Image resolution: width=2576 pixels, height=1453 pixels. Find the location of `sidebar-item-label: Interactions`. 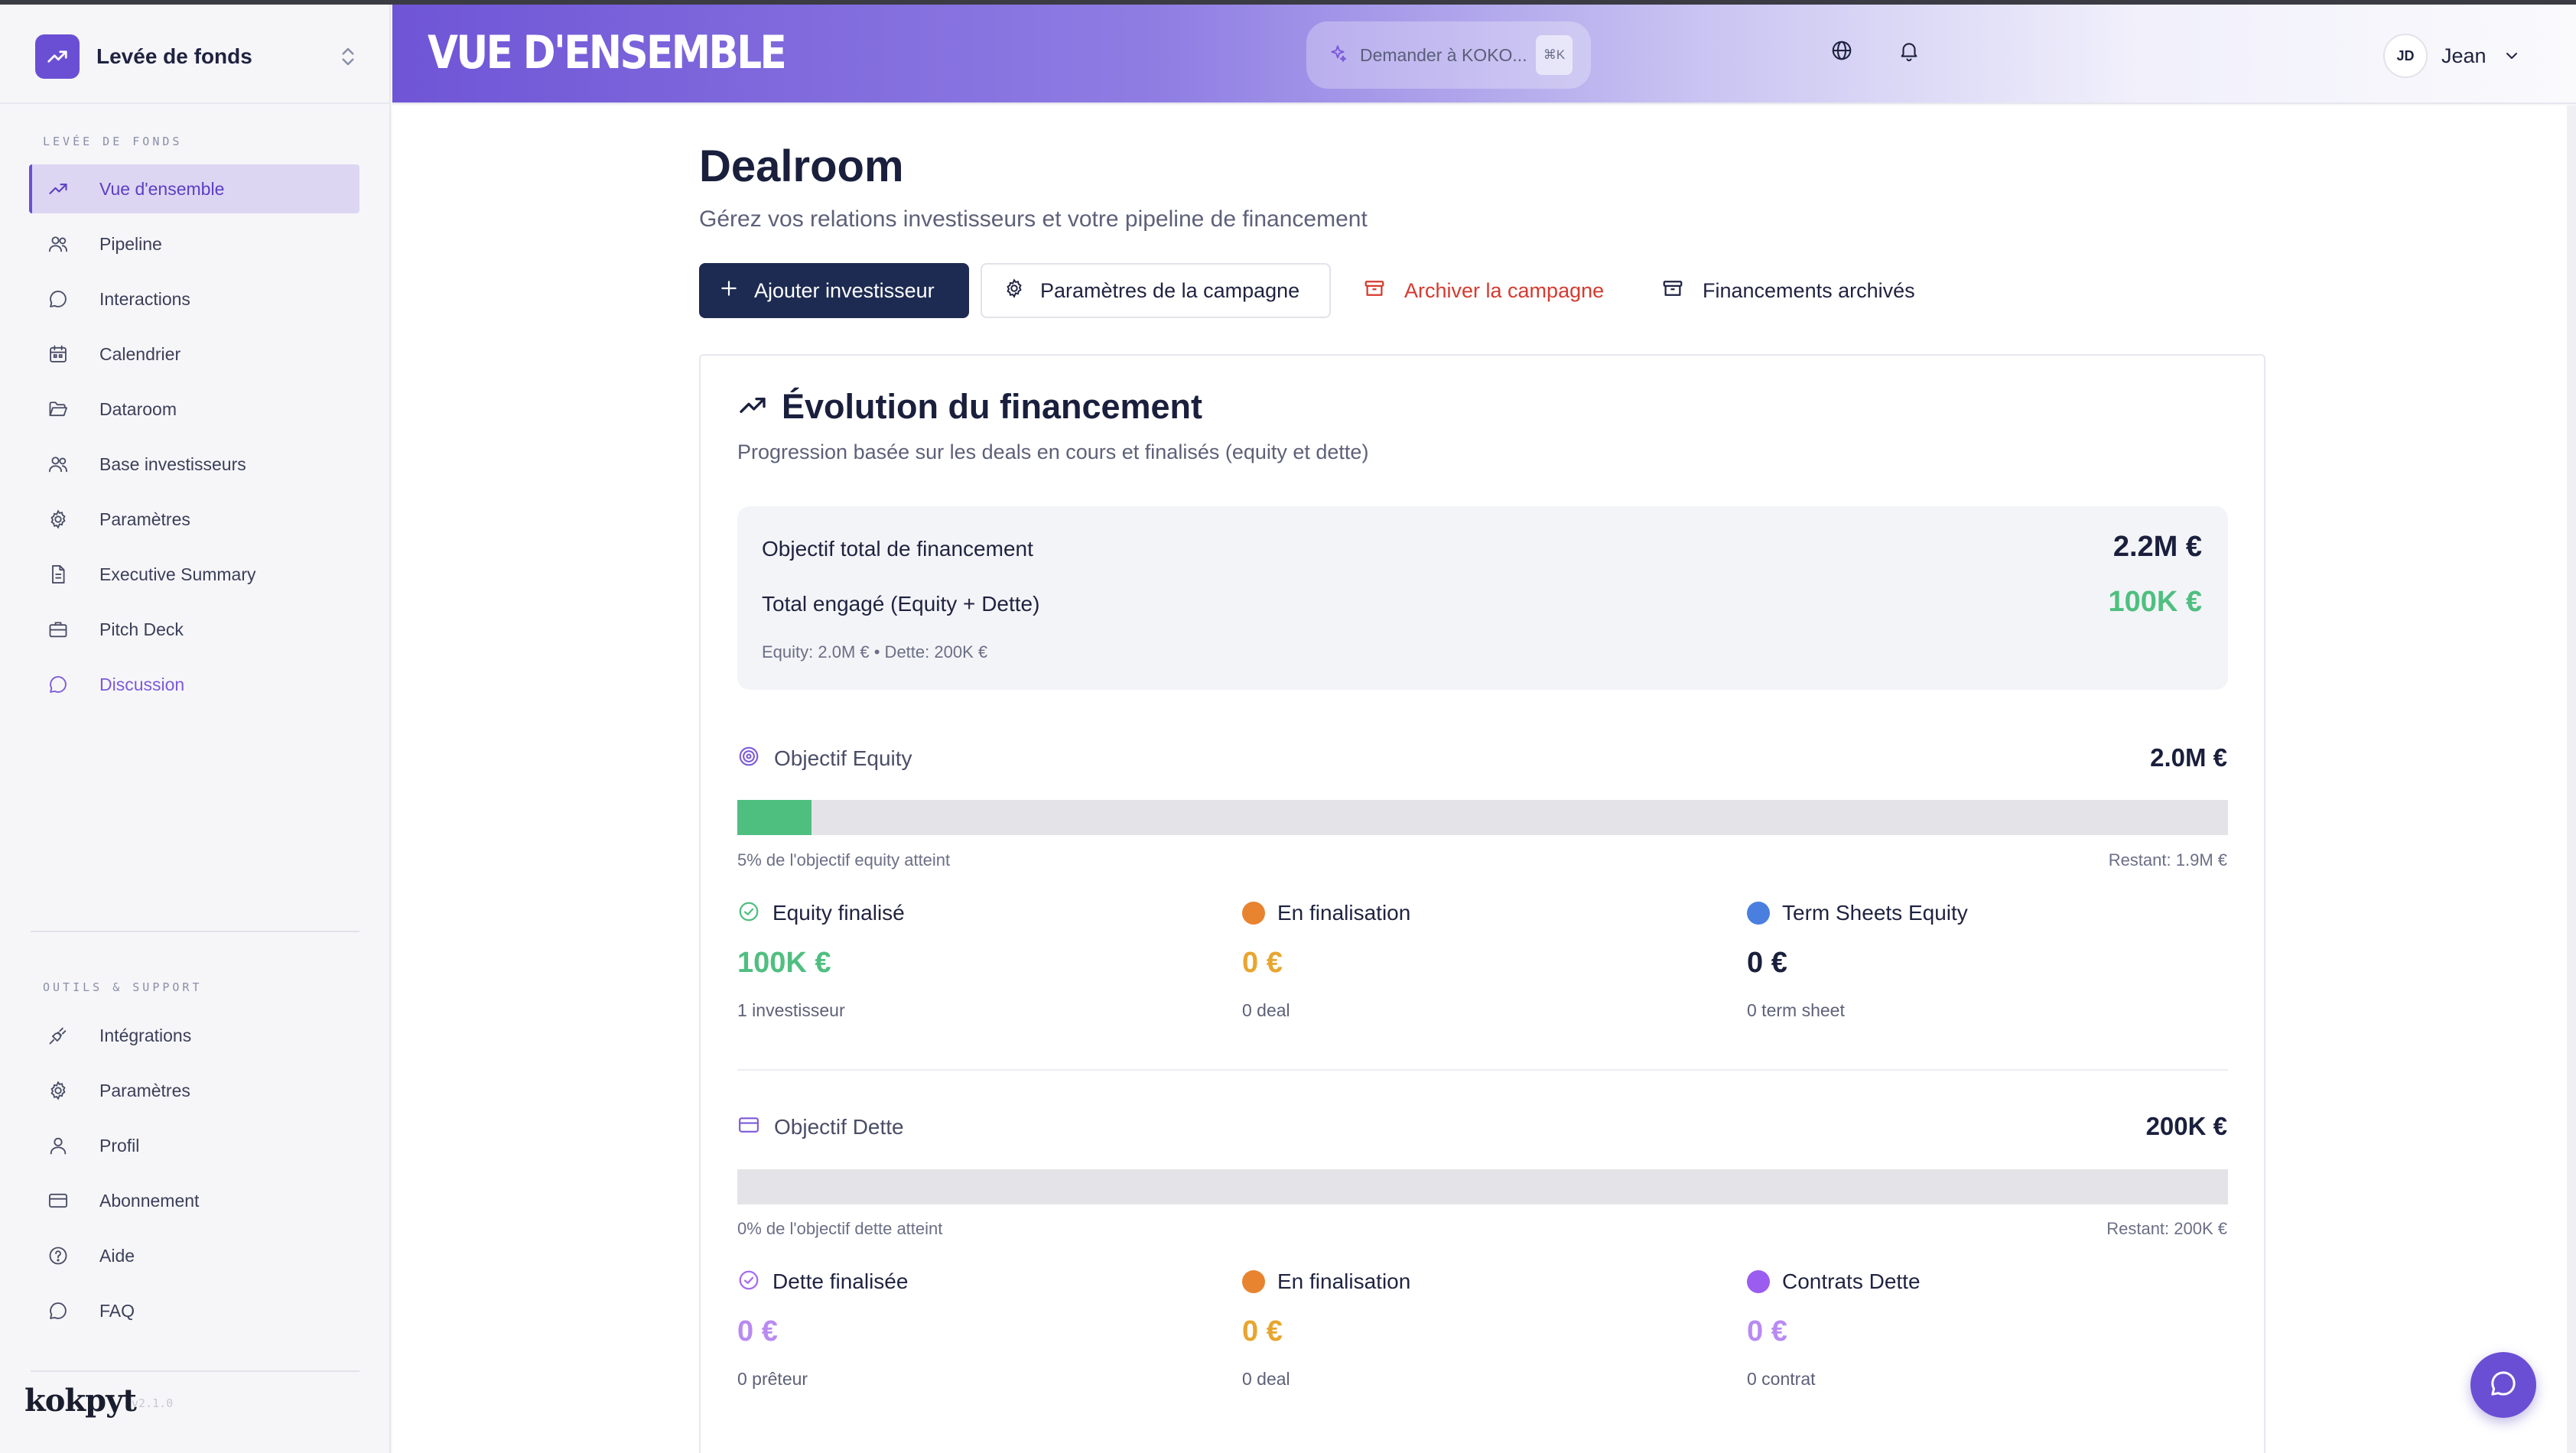

sidebar-item-label: Interactions is located at coordinates (144, 298).